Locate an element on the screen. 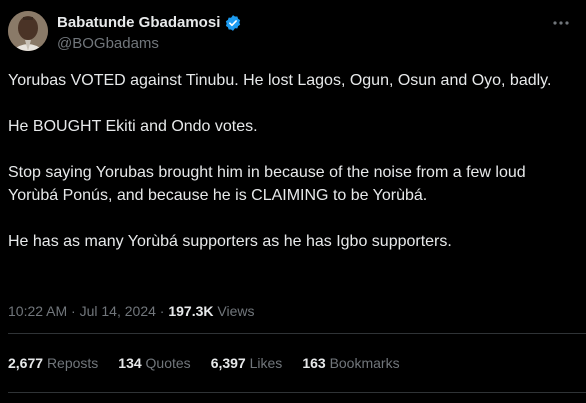 Image resolution: width=586 pixels, height=403 pixels. tweet-date: Jul 14, 2024 is located at coordinates (118, 311).